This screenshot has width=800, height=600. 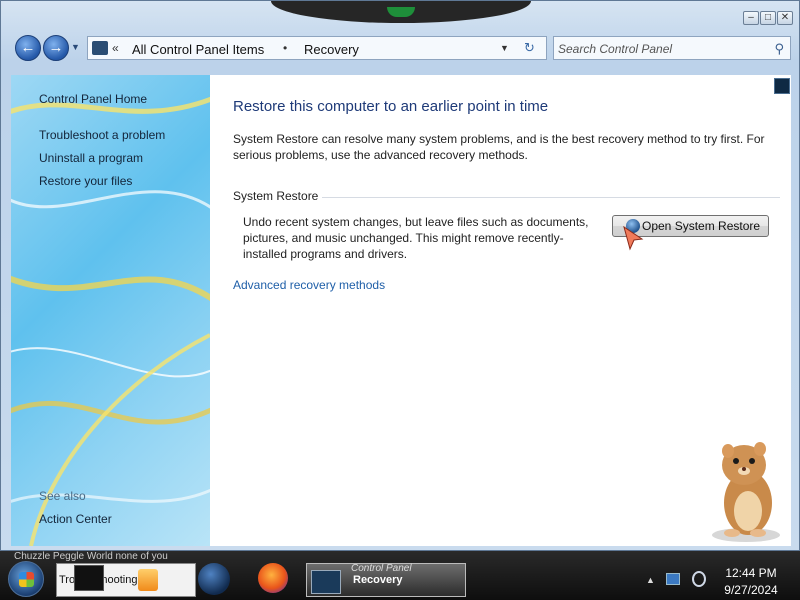 What do you see at coordinates (85, 181) in the screenshot?
I see `sidebar-link-restore-files: Restore your files` at bounding box center [85, 181].